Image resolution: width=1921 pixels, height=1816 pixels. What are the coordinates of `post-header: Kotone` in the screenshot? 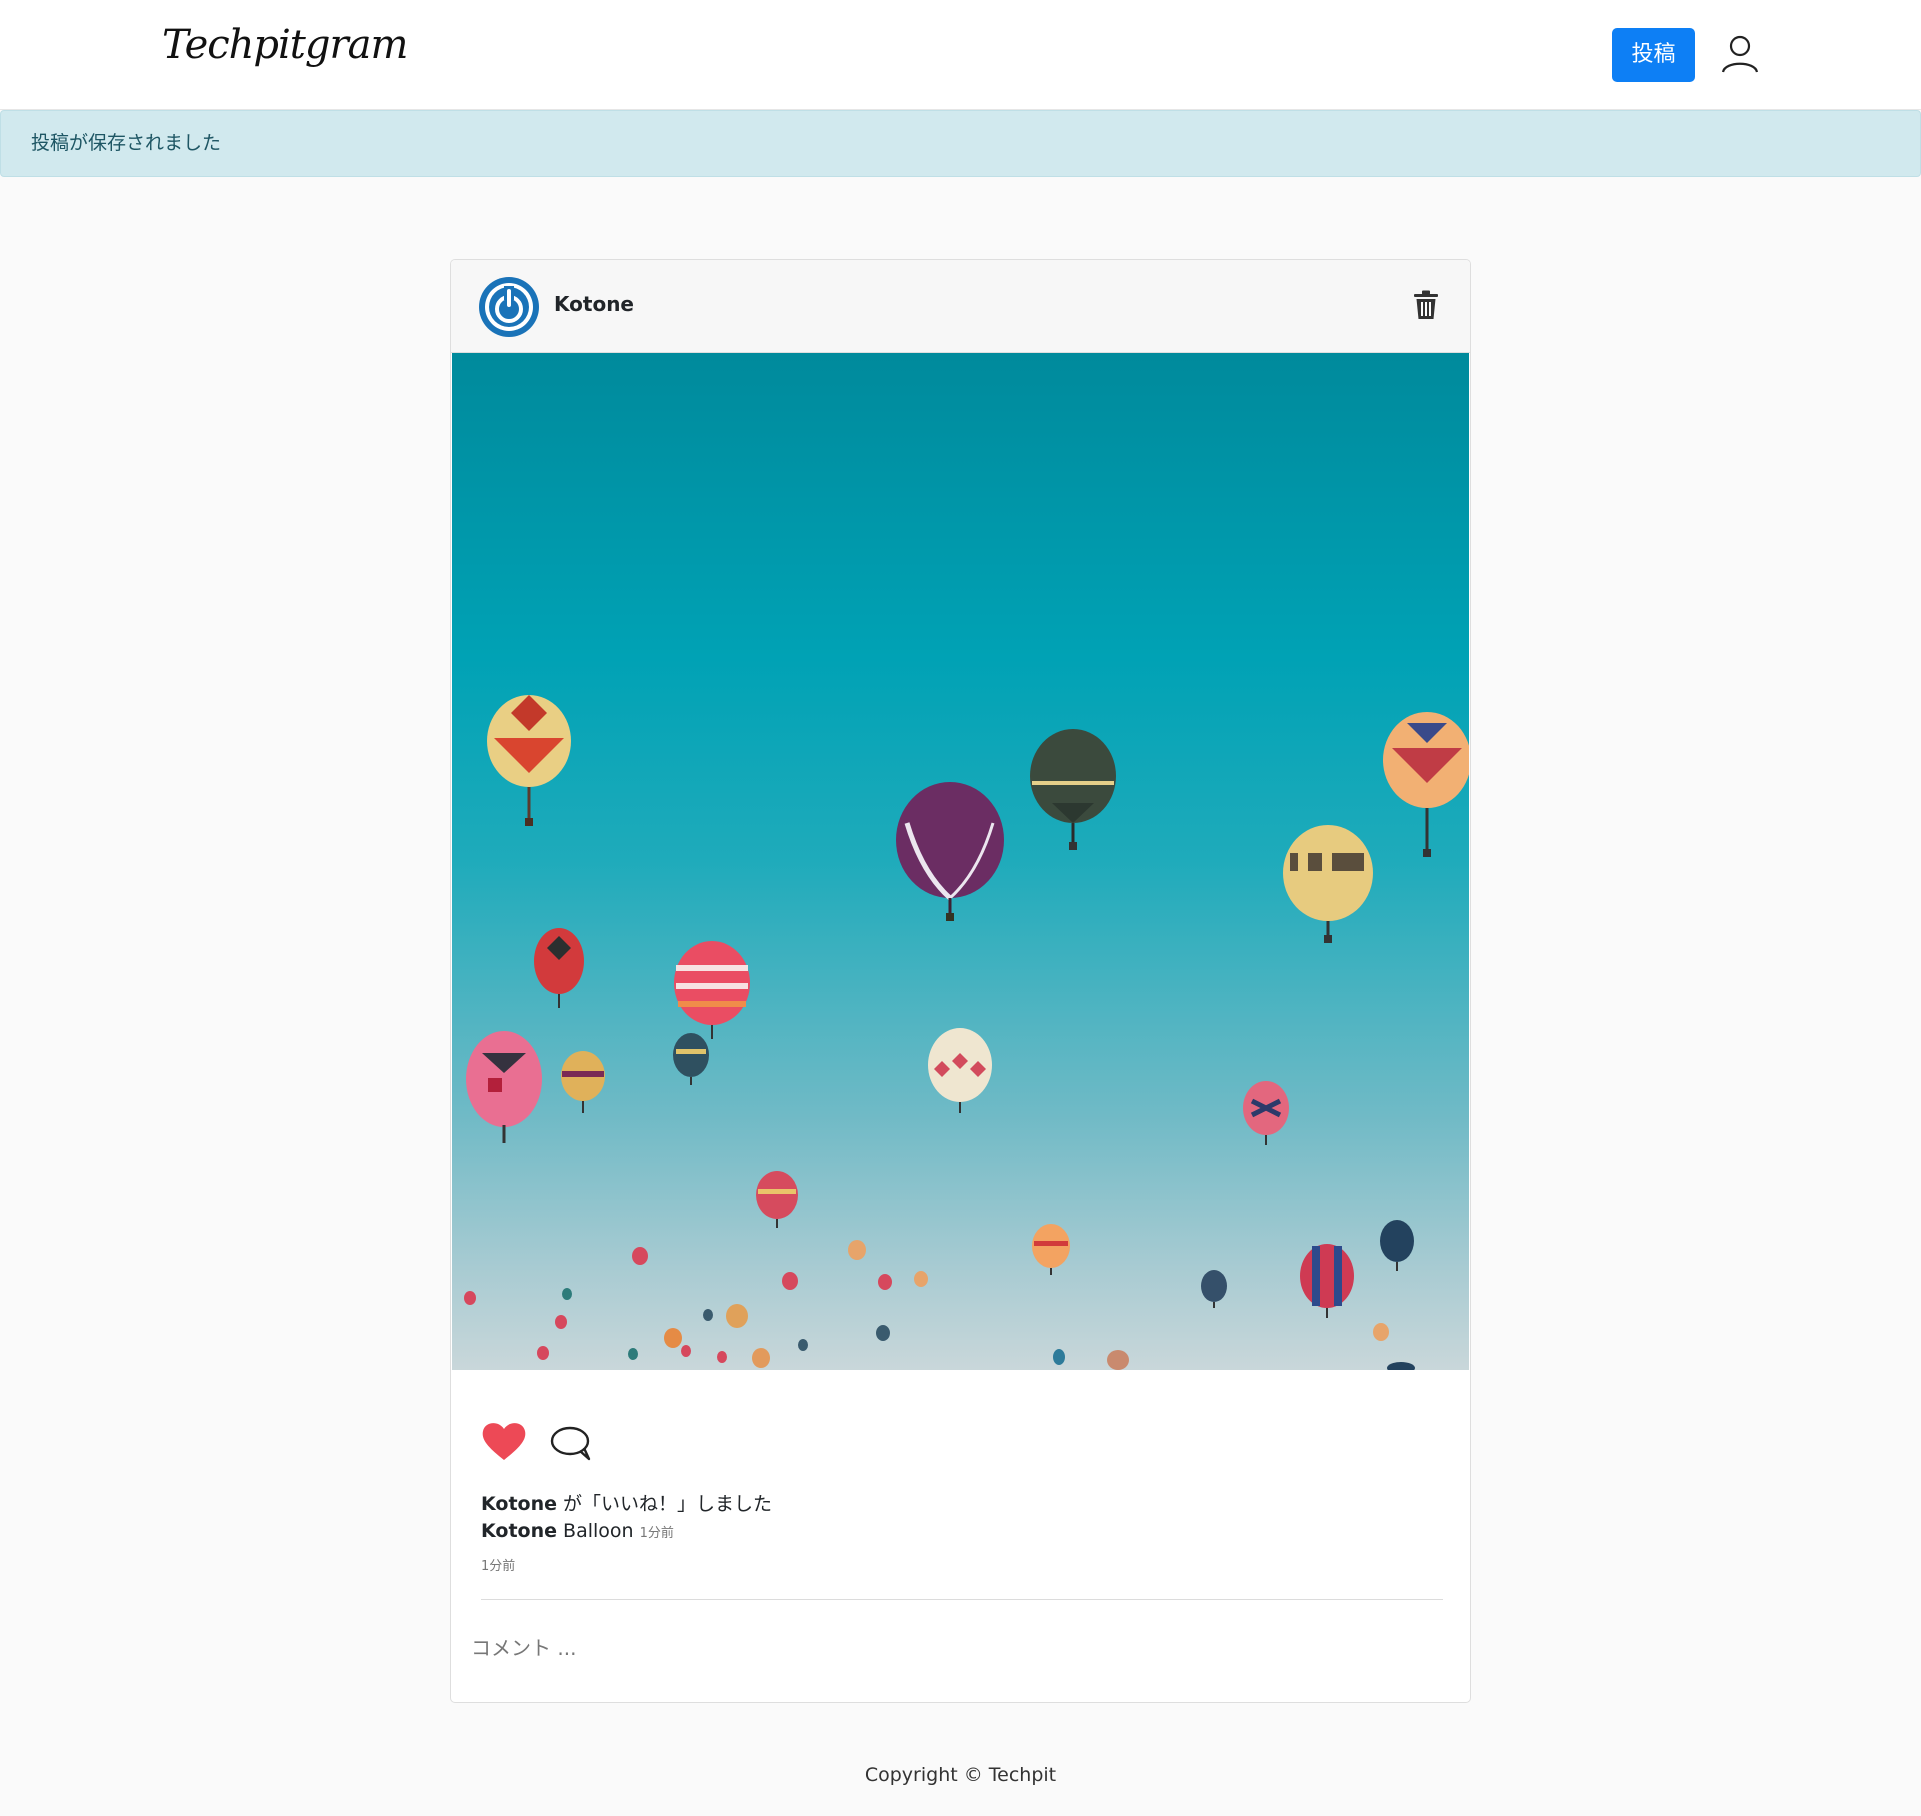 It's located at (960, 306).